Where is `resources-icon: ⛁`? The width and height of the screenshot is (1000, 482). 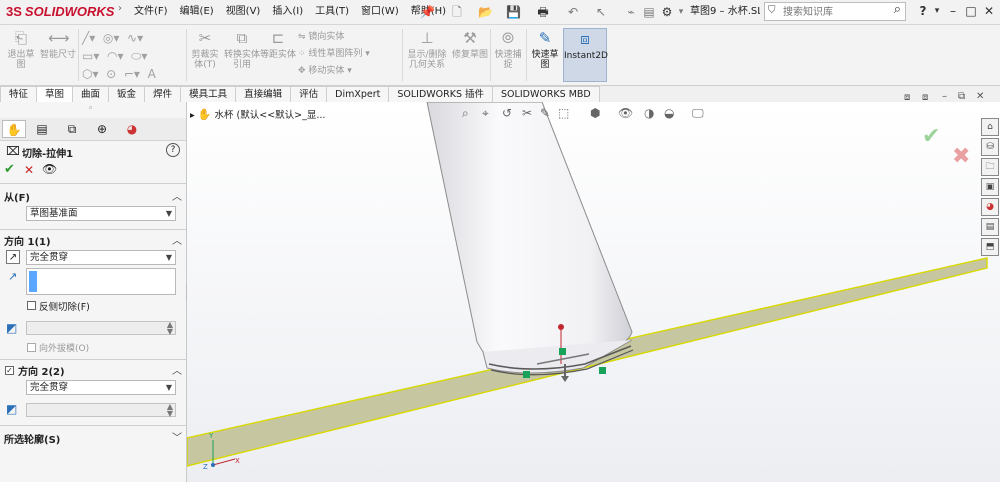
resources-icon: ⛁ is located at coordinates (990, 147).